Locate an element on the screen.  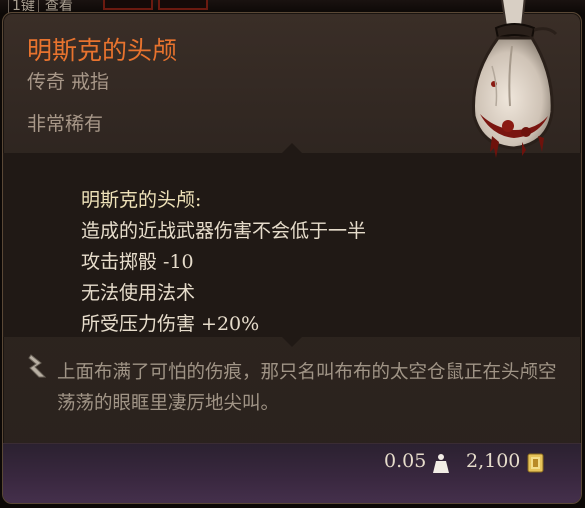
weight-value: 0.05 is located at coordinates (405, 461).